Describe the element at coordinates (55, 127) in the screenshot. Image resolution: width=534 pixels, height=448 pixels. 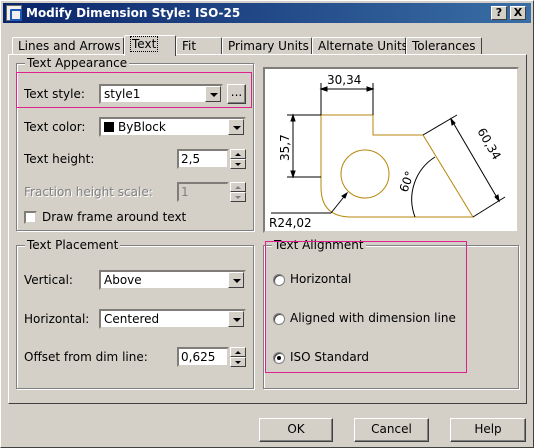
I see `text-color-label: Text color:` at that location.